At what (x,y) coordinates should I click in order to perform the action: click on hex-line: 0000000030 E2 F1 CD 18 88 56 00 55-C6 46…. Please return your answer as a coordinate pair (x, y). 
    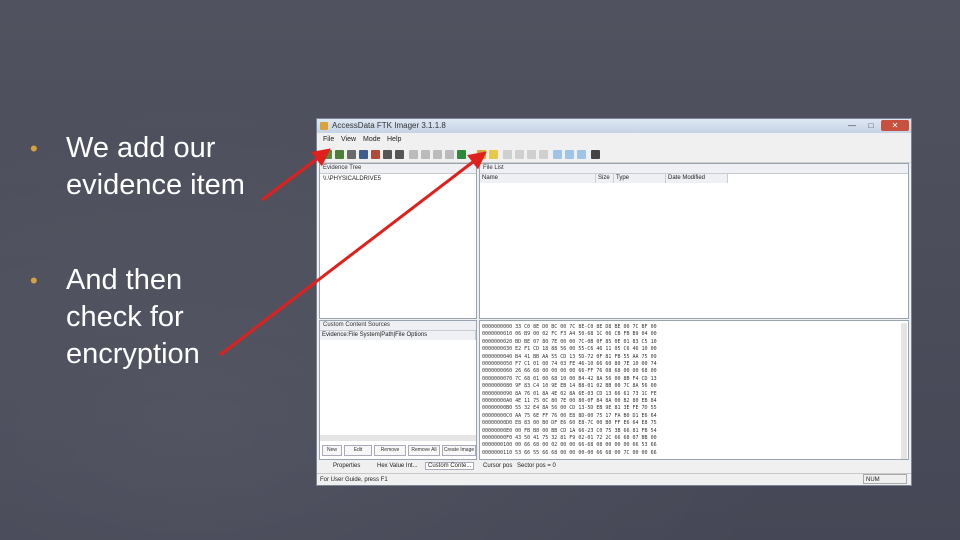
    Looking at the image, I should click on (569, 349).